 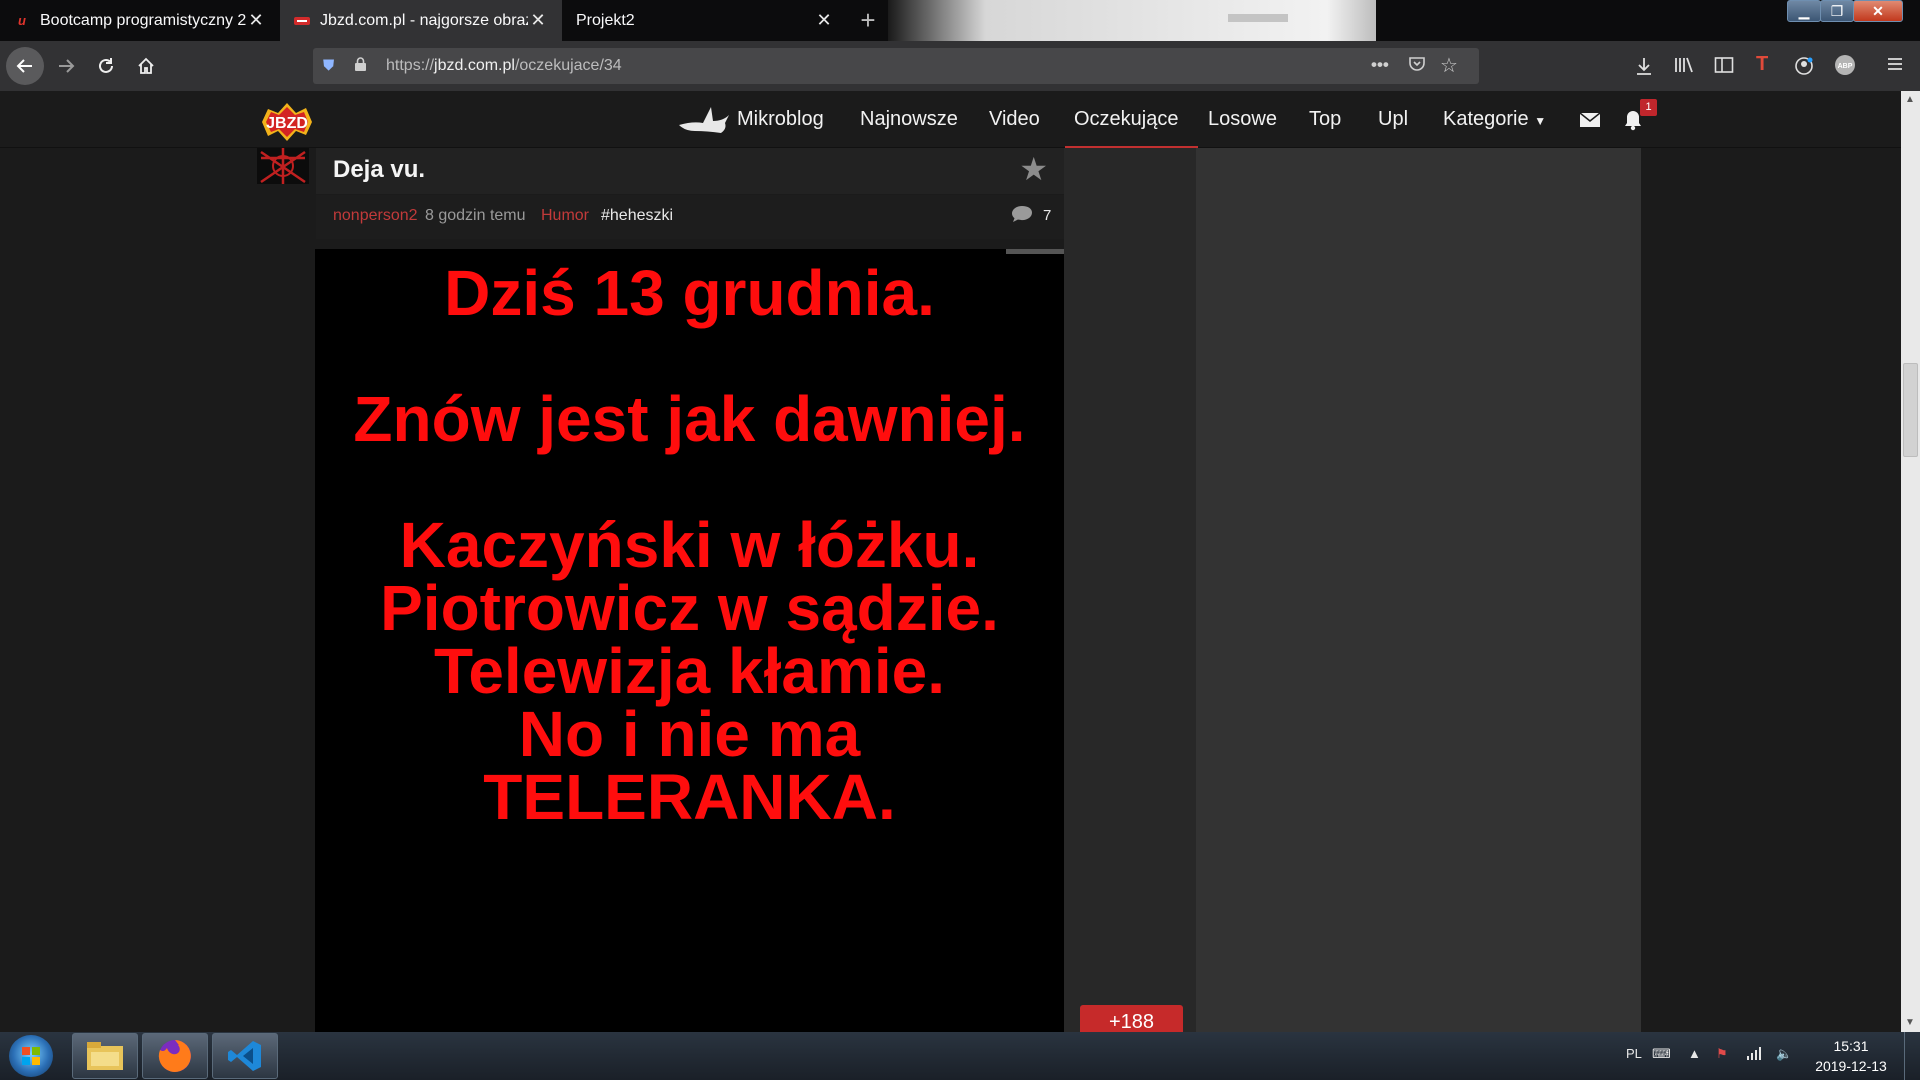 I want to click on page-scrollbar: ▲ ▼, so click(x=1910, y=561).